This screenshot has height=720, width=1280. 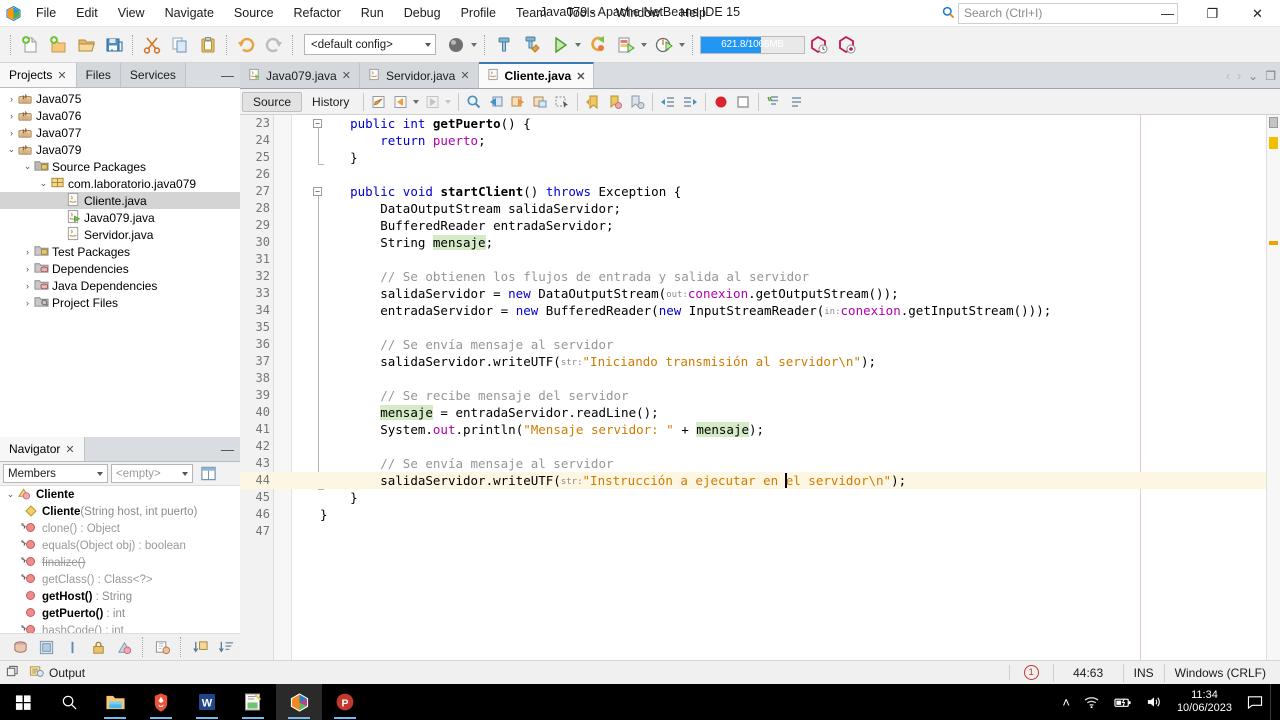 I want to click on global-search: Search (Ctrl+I), so click(x=1058, y=13).